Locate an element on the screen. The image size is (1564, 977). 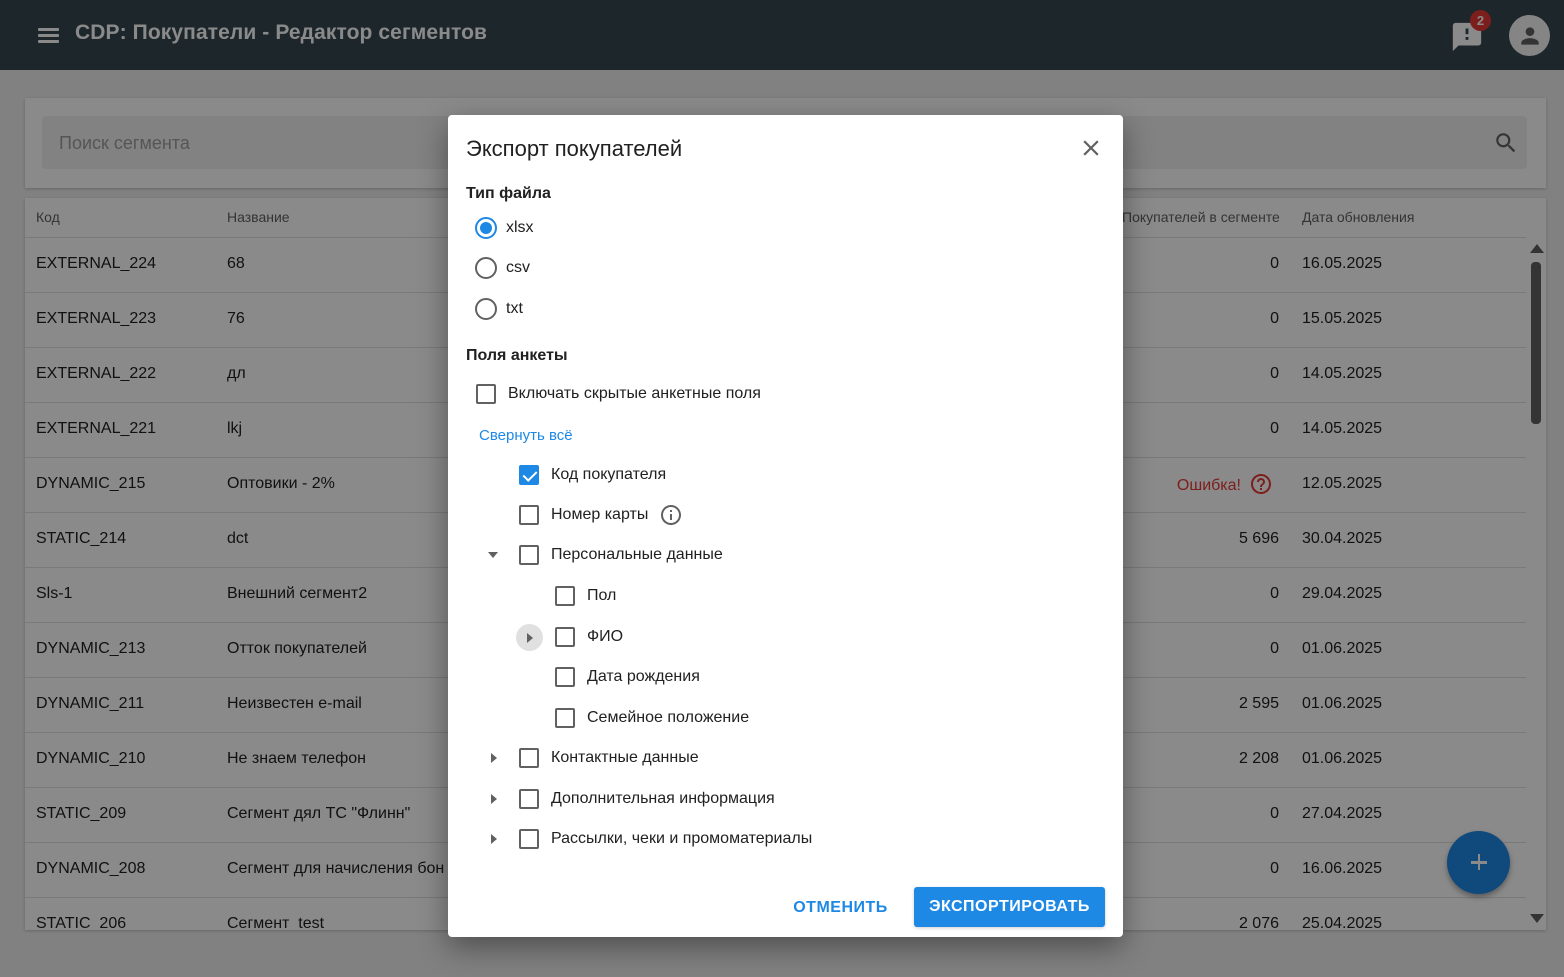
mailings-label: Рассылки, чеки и промоматериалы is located at coordinates (682, 838).